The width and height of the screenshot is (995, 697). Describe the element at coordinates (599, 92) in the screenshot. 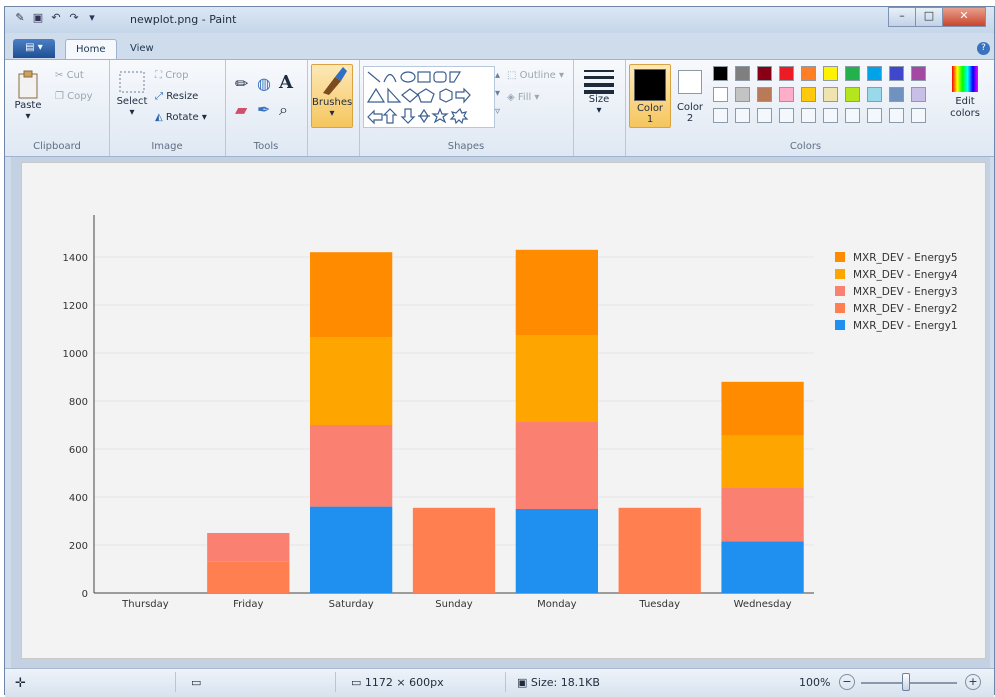

I see `size-button: Size ▾` at that location.